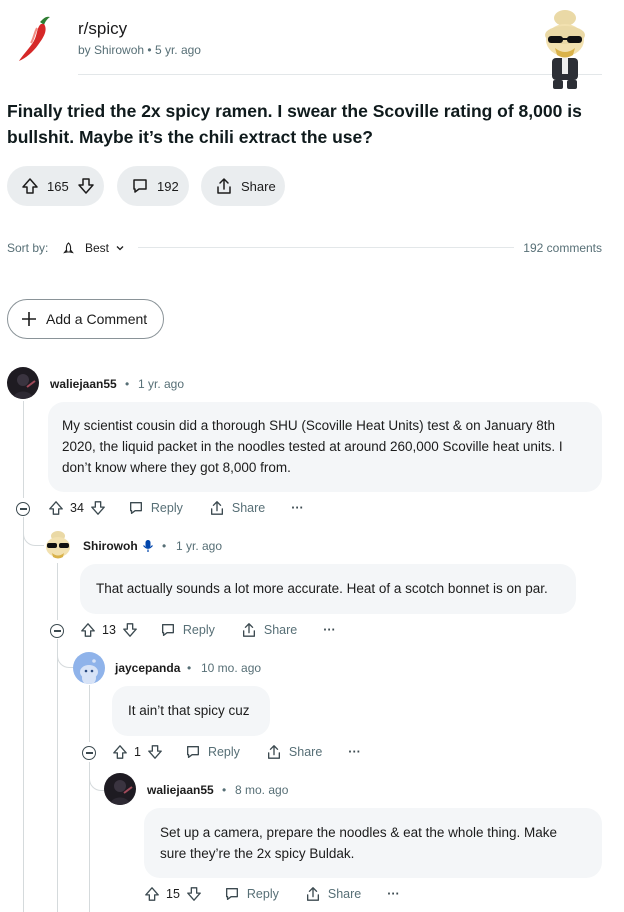  I want to click on post-byline: by Shirowoh • 5 yr. ago, so click(139, 50).